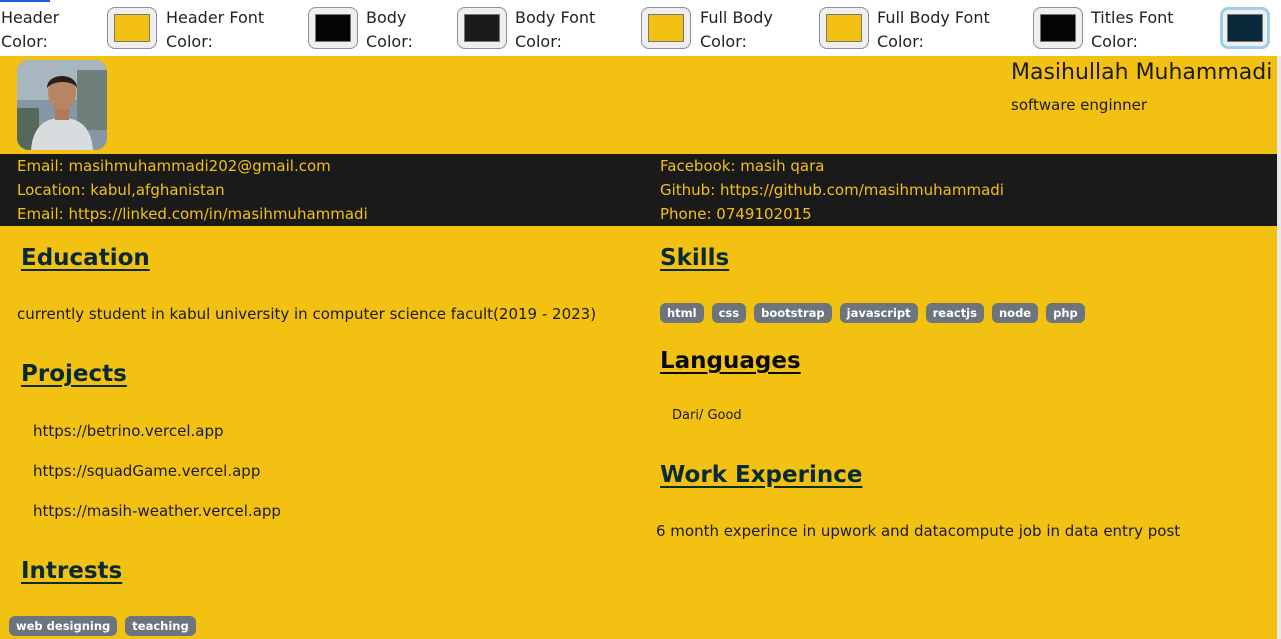 Image resolution: width=1281 pixels, height=639 pixels. I want to click on project-item-3: https://masih-weather.vercel.app, so click(157, 511).